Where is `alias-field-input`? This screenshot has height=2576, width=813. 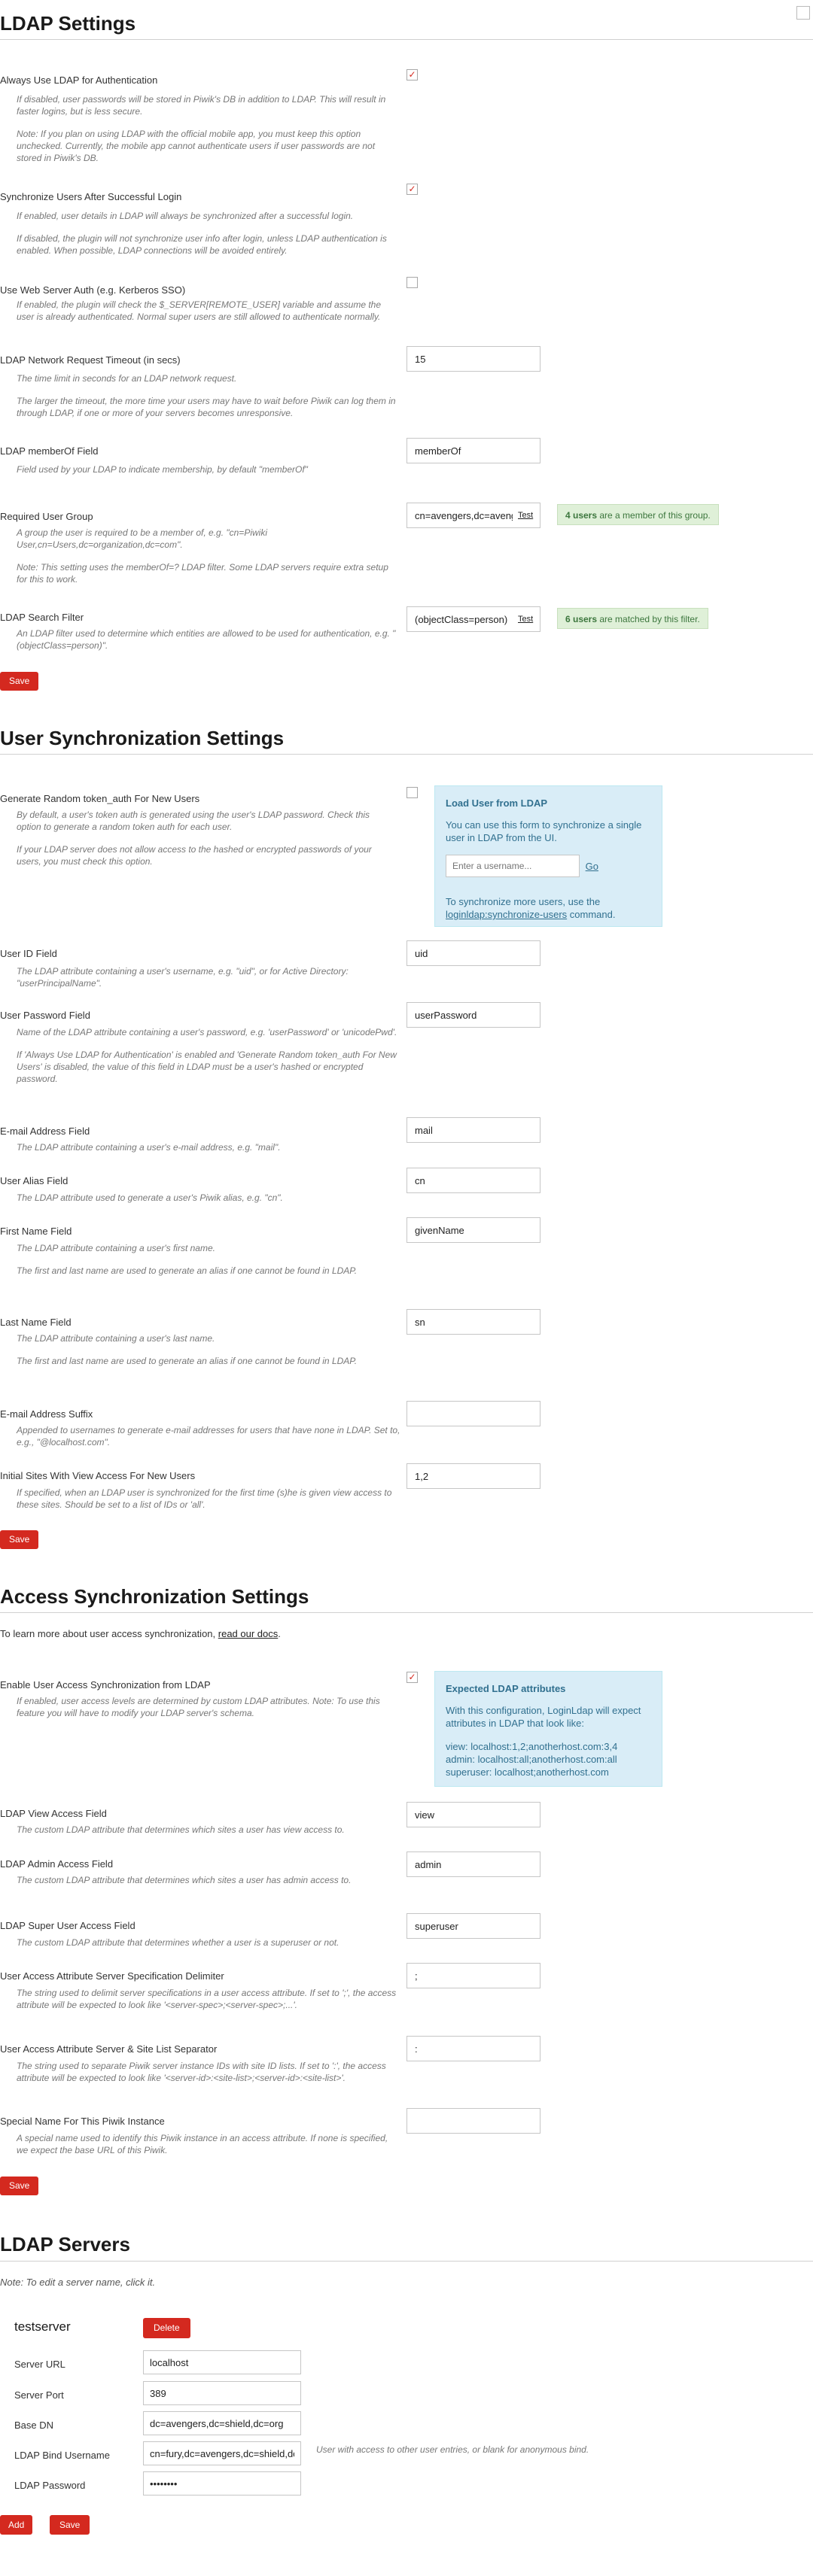 alias-field-input is located at coordinates (473, 1181).